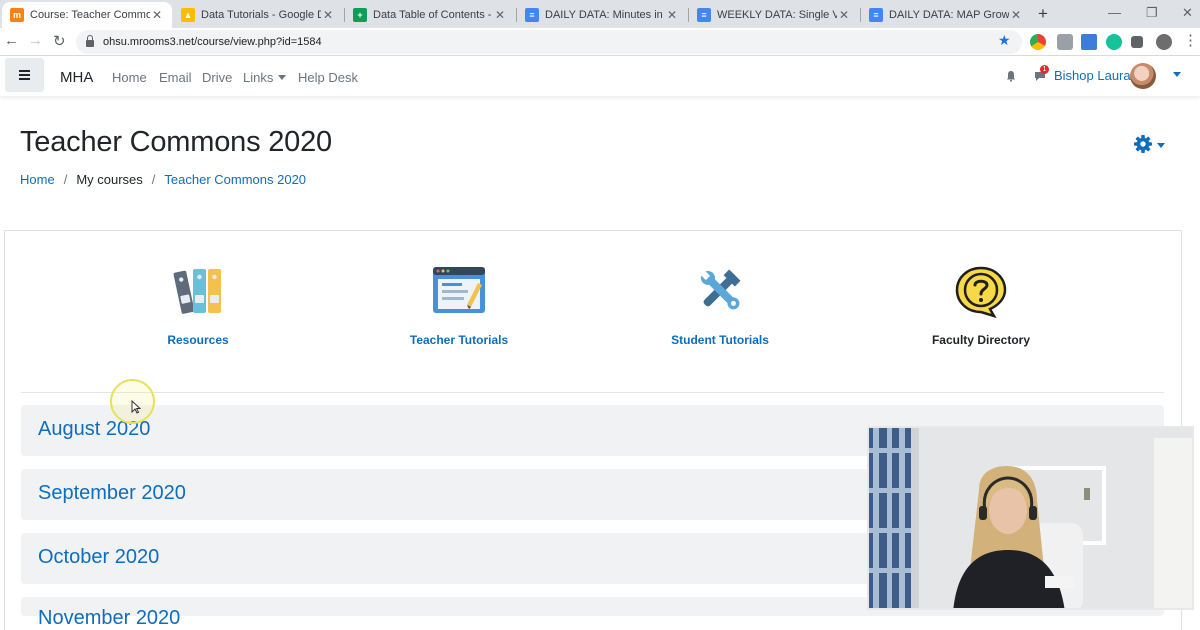 Image resolution: width=1200 pixels, height=630 pixels. I want to click on site-brand: MHA, so click(76, 77).